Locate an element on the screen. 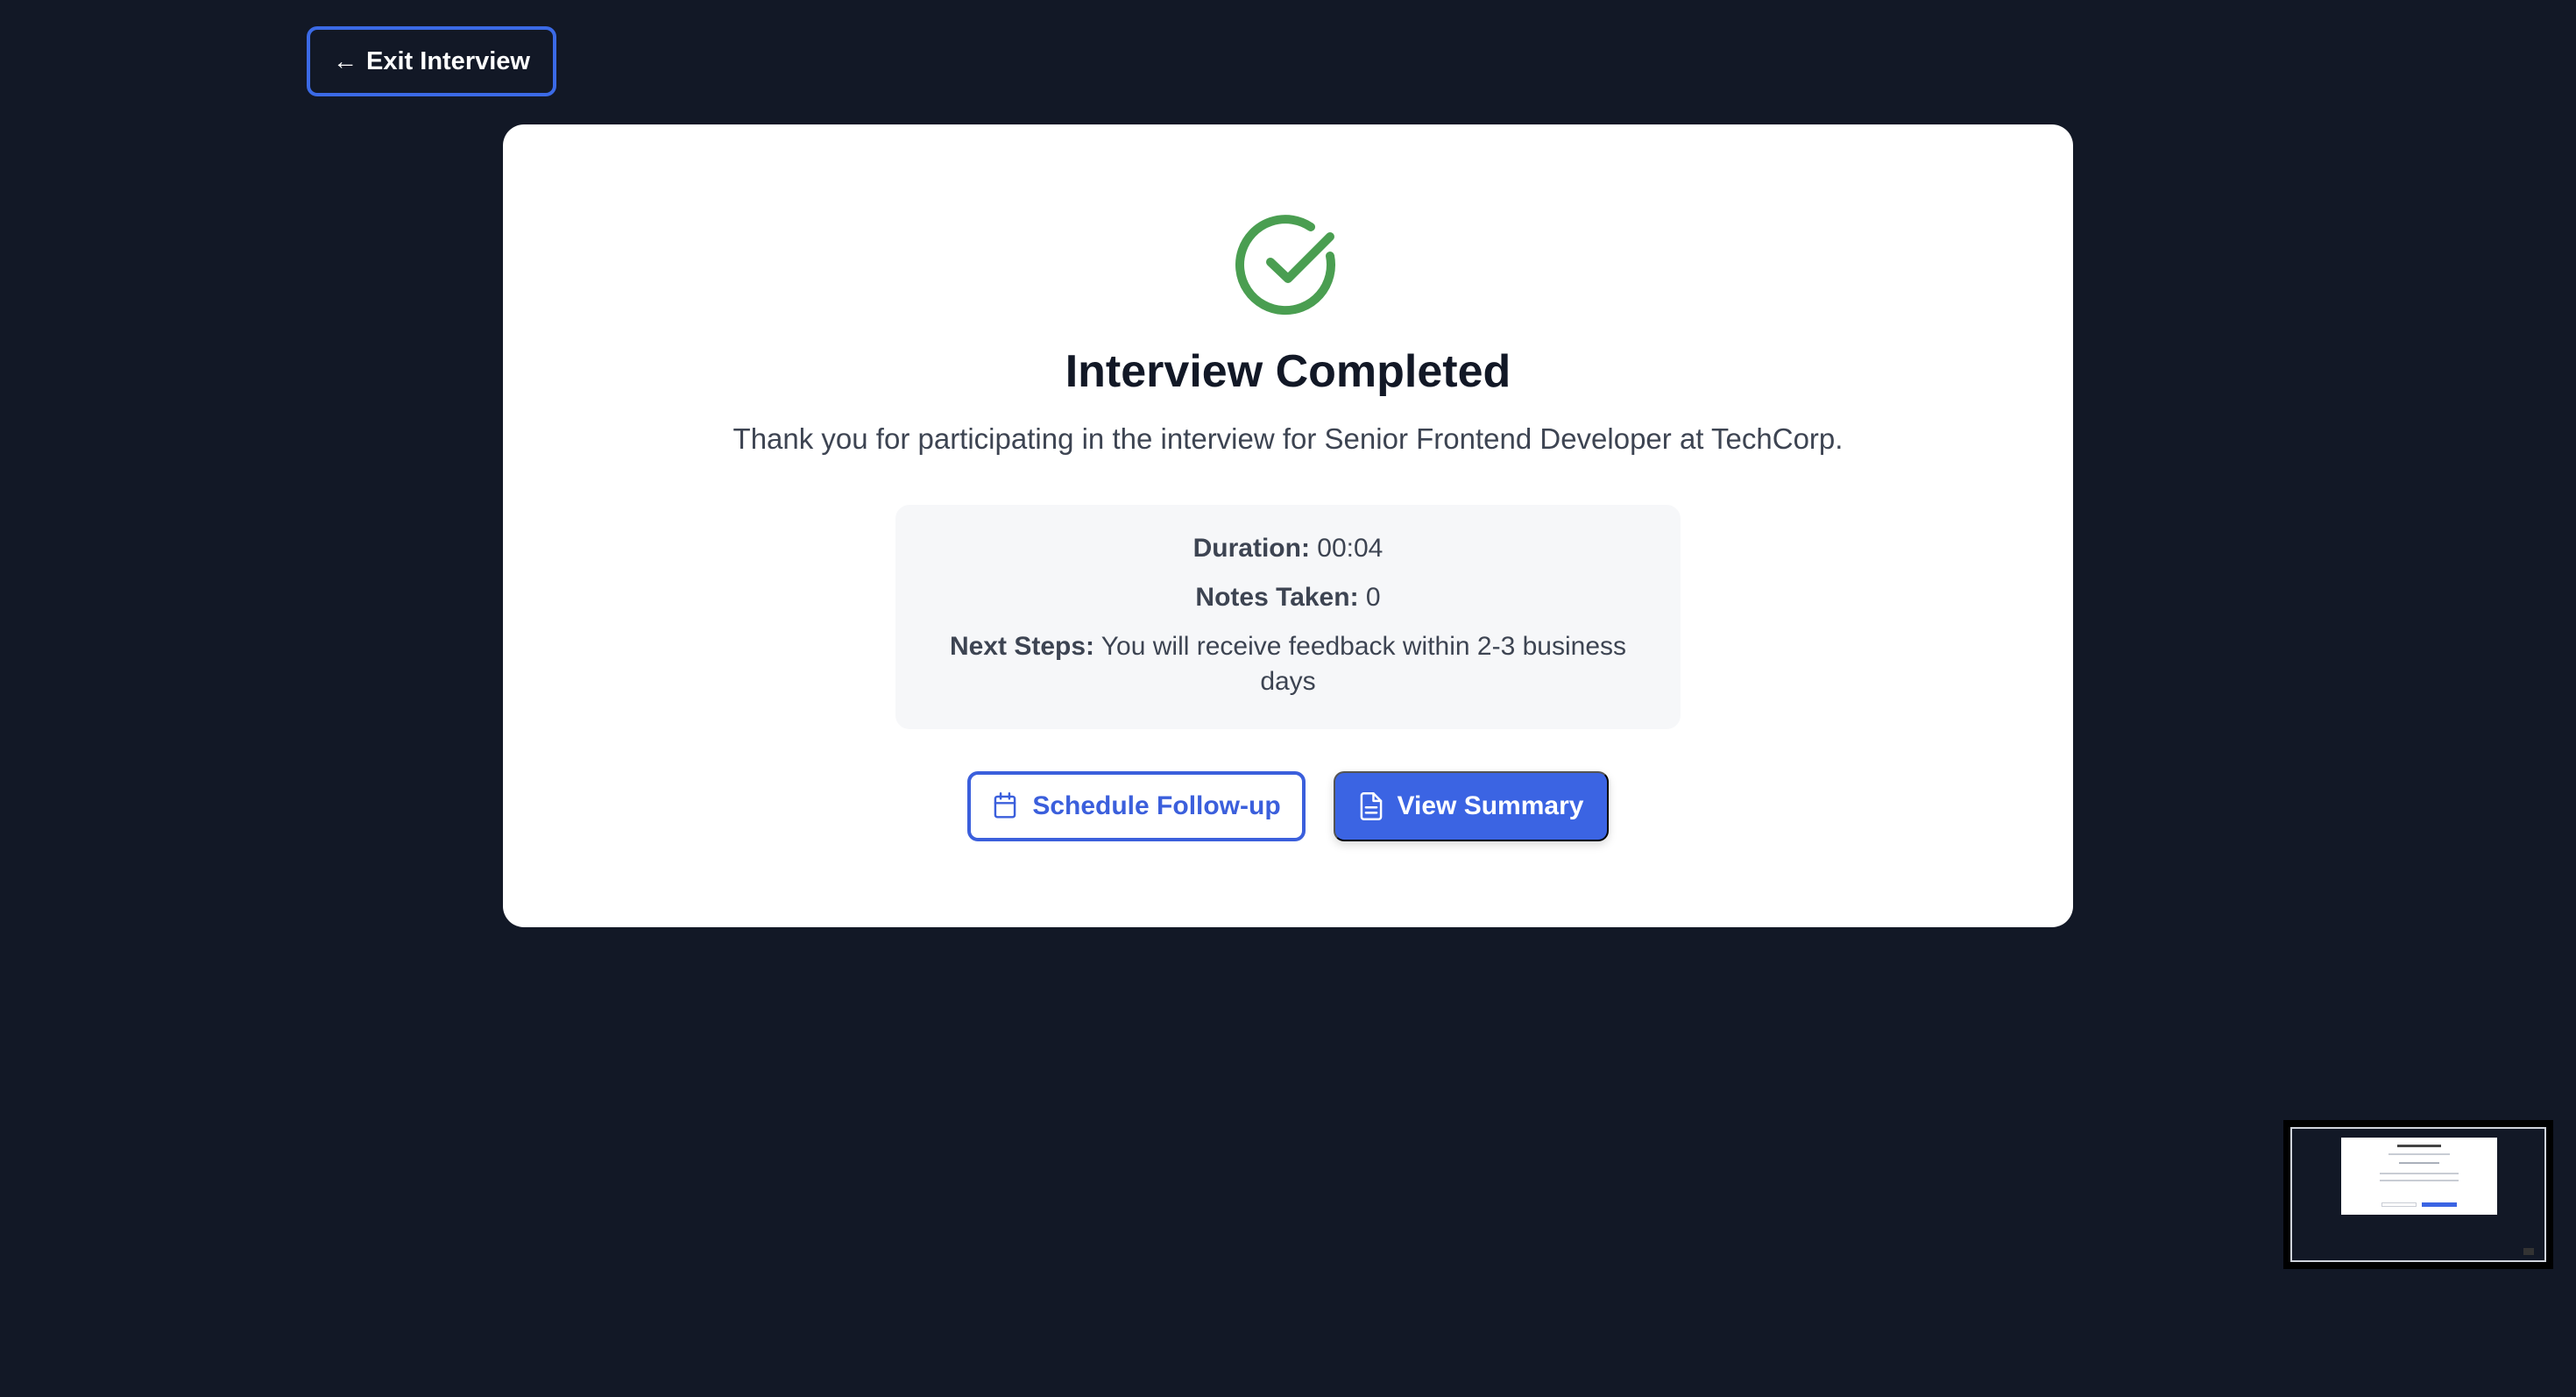 This screenshot has height=1397, width=2576. screen-preview-image is located at coordinates (2418, 1195).